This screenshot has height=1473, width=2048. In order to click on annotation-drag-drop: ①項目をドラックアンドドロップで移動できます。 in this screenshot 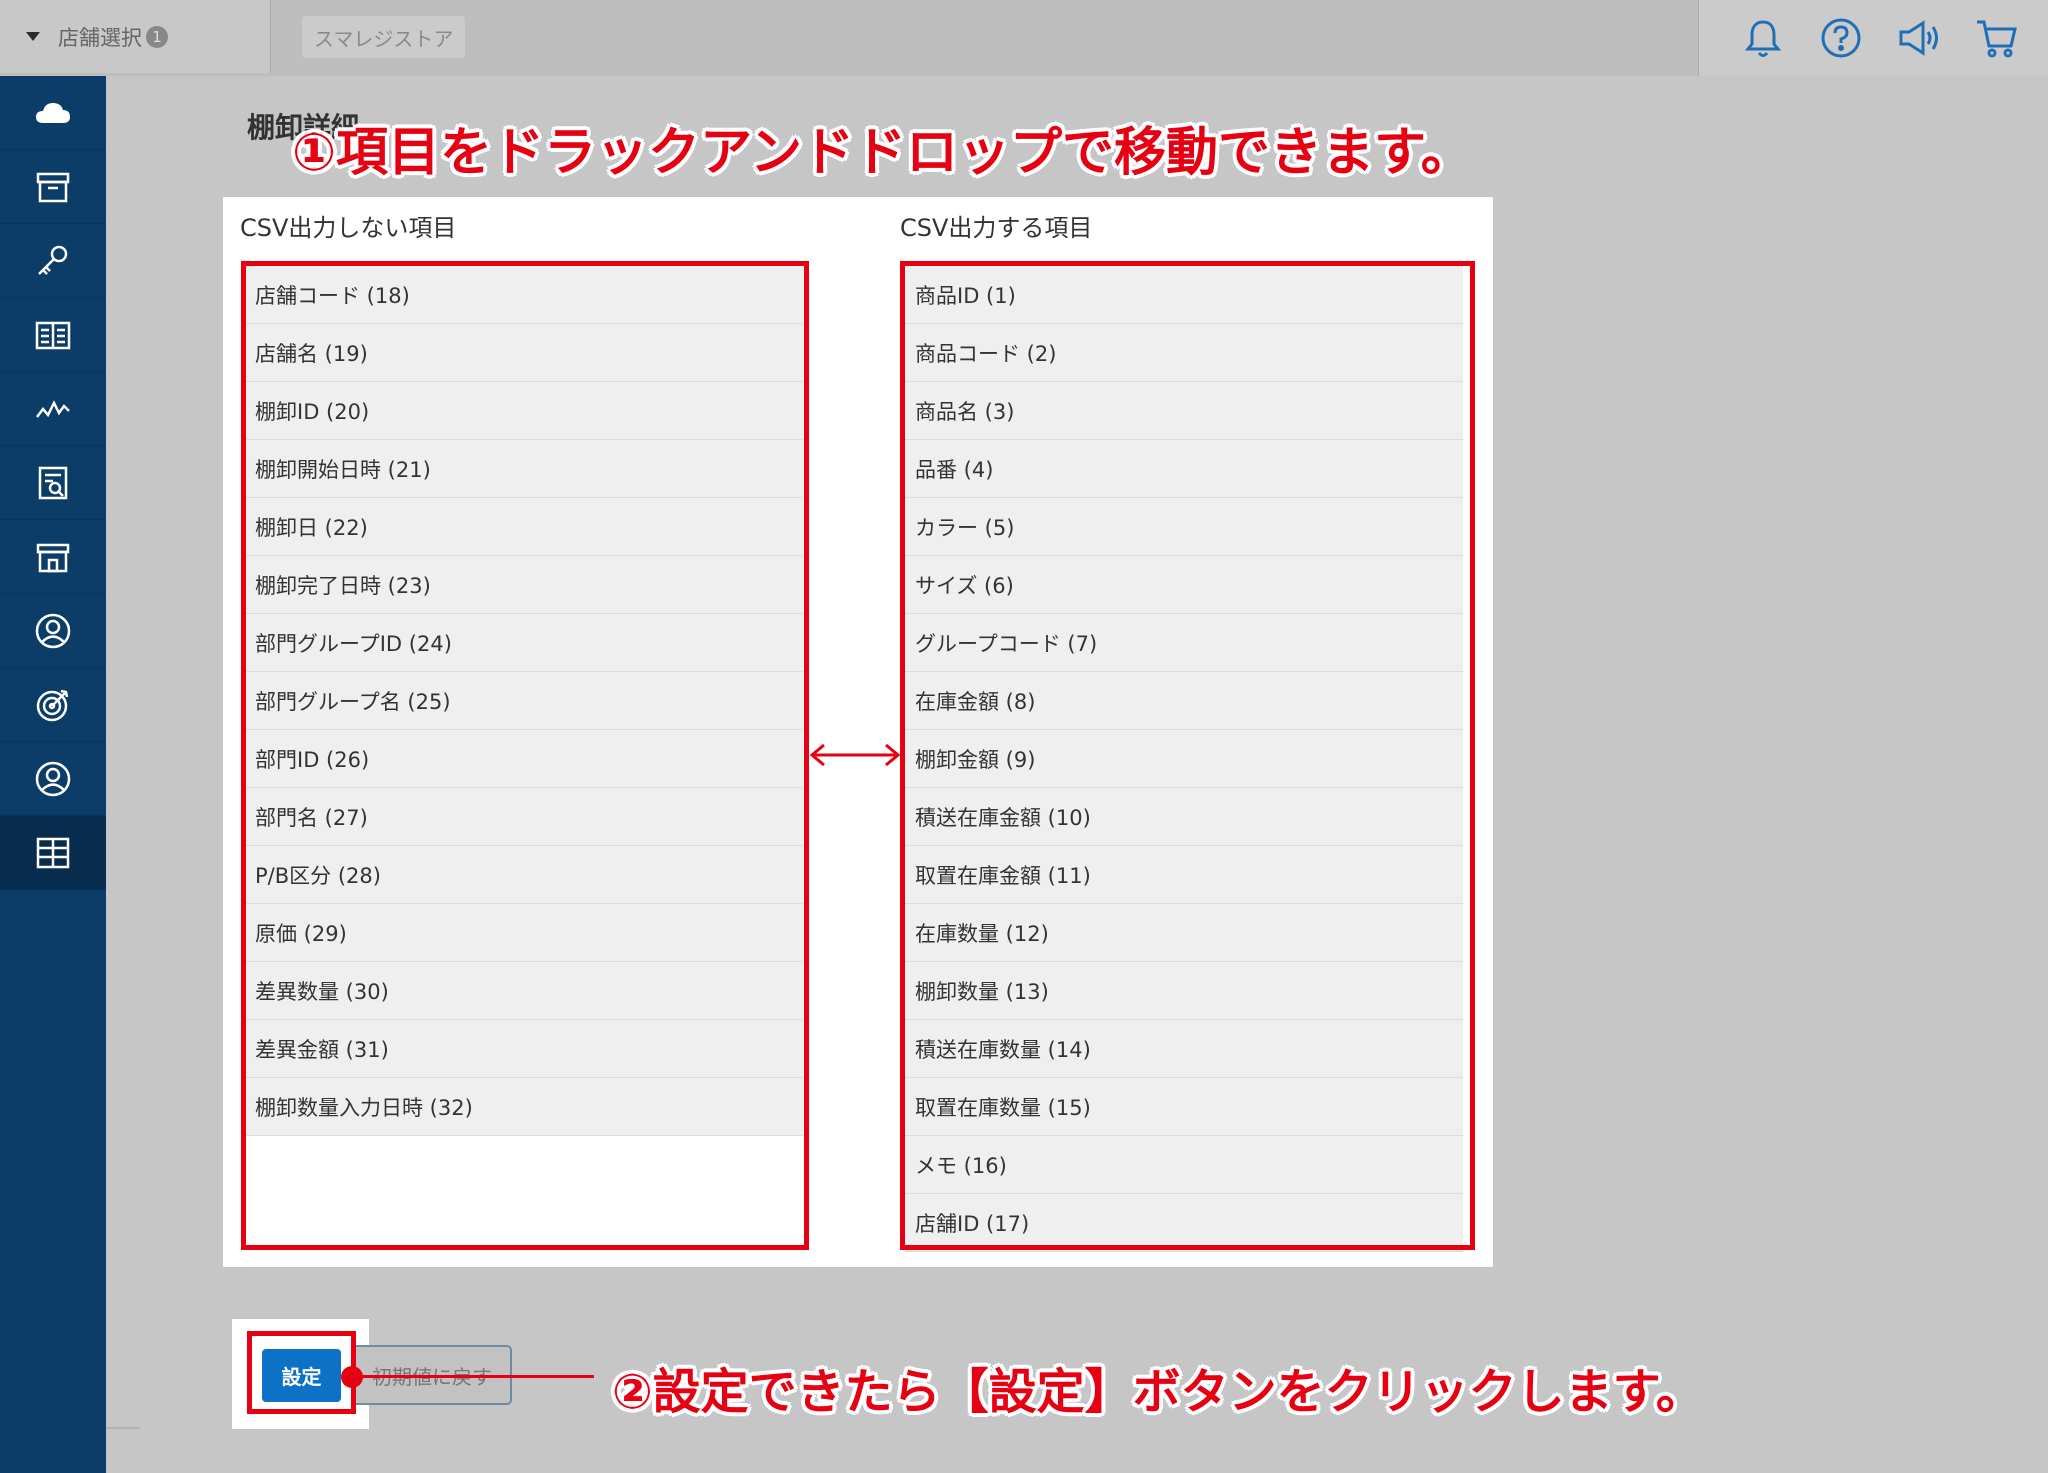, I will do `click(882, 153)`.